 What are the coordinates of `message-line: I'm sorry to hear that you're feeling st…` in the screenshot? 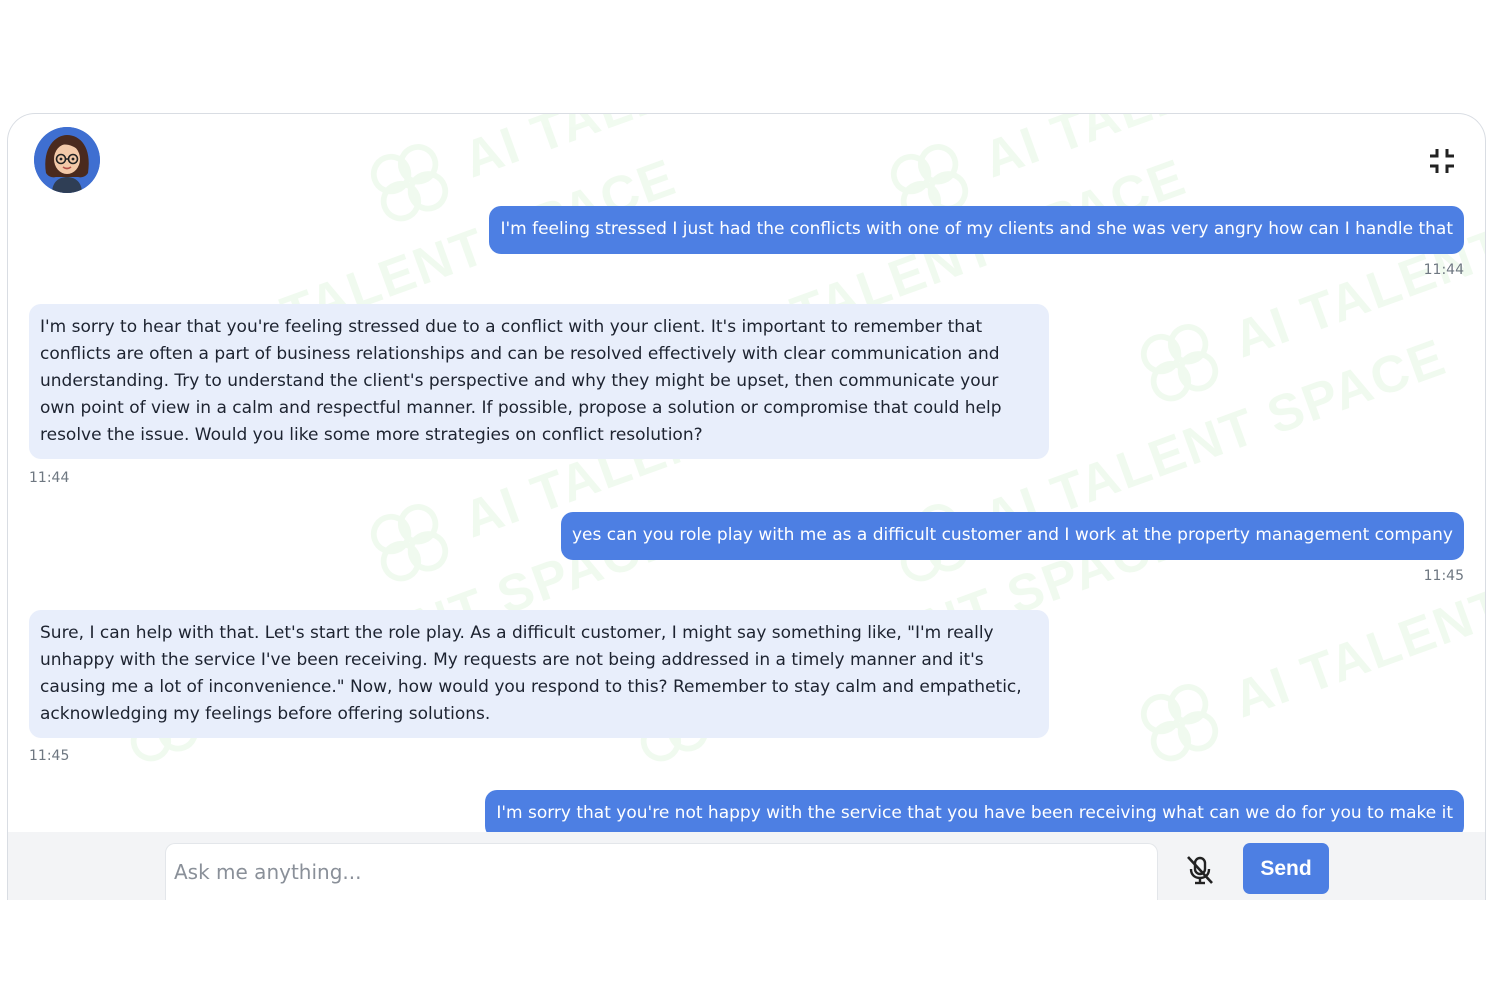 It's located at (511, 327).